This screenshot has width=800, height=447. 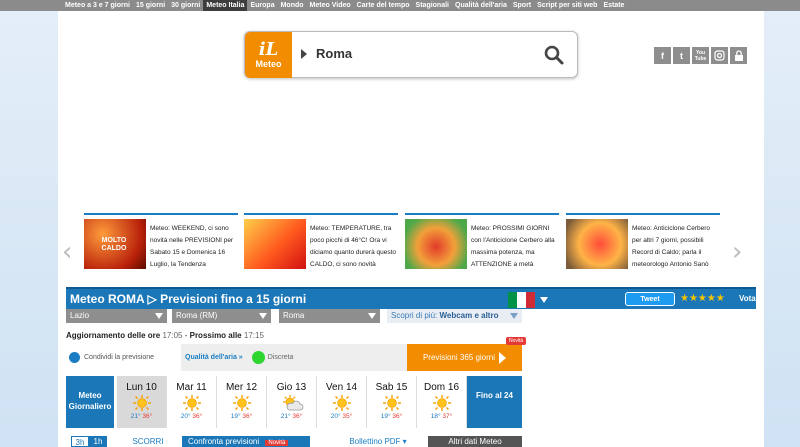 What do you see at coordinates (141, 387) in the screenshot?
I see `day-name: Lun 10` at bounding box center [141, 387].